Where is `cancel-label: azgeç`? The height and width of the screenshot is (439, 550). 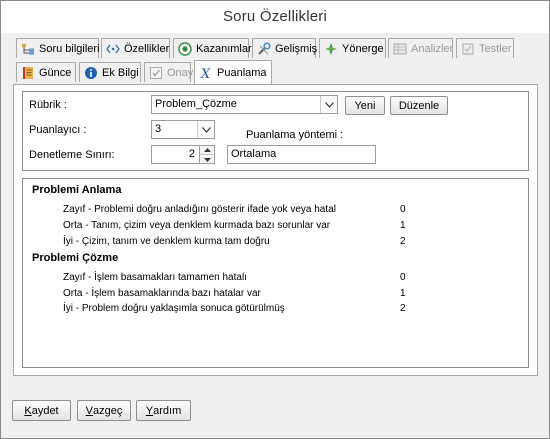
cancel-label: azgeç is located at coordinates (107, 410).